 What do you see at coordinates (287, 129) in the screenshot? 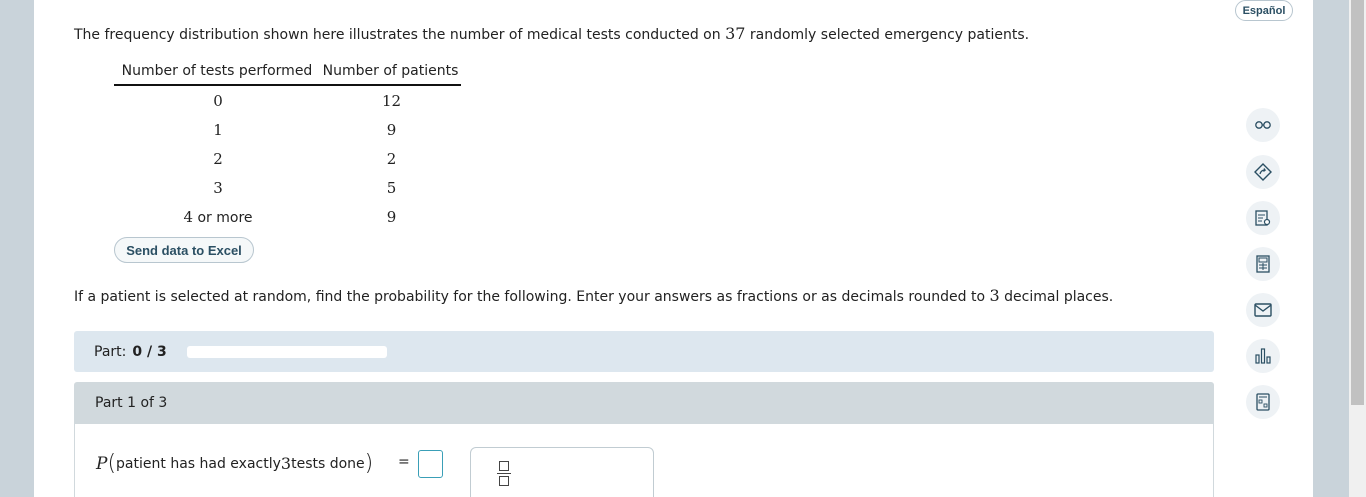
I see `table-row: 1 9` at bounding box center [287, 129].